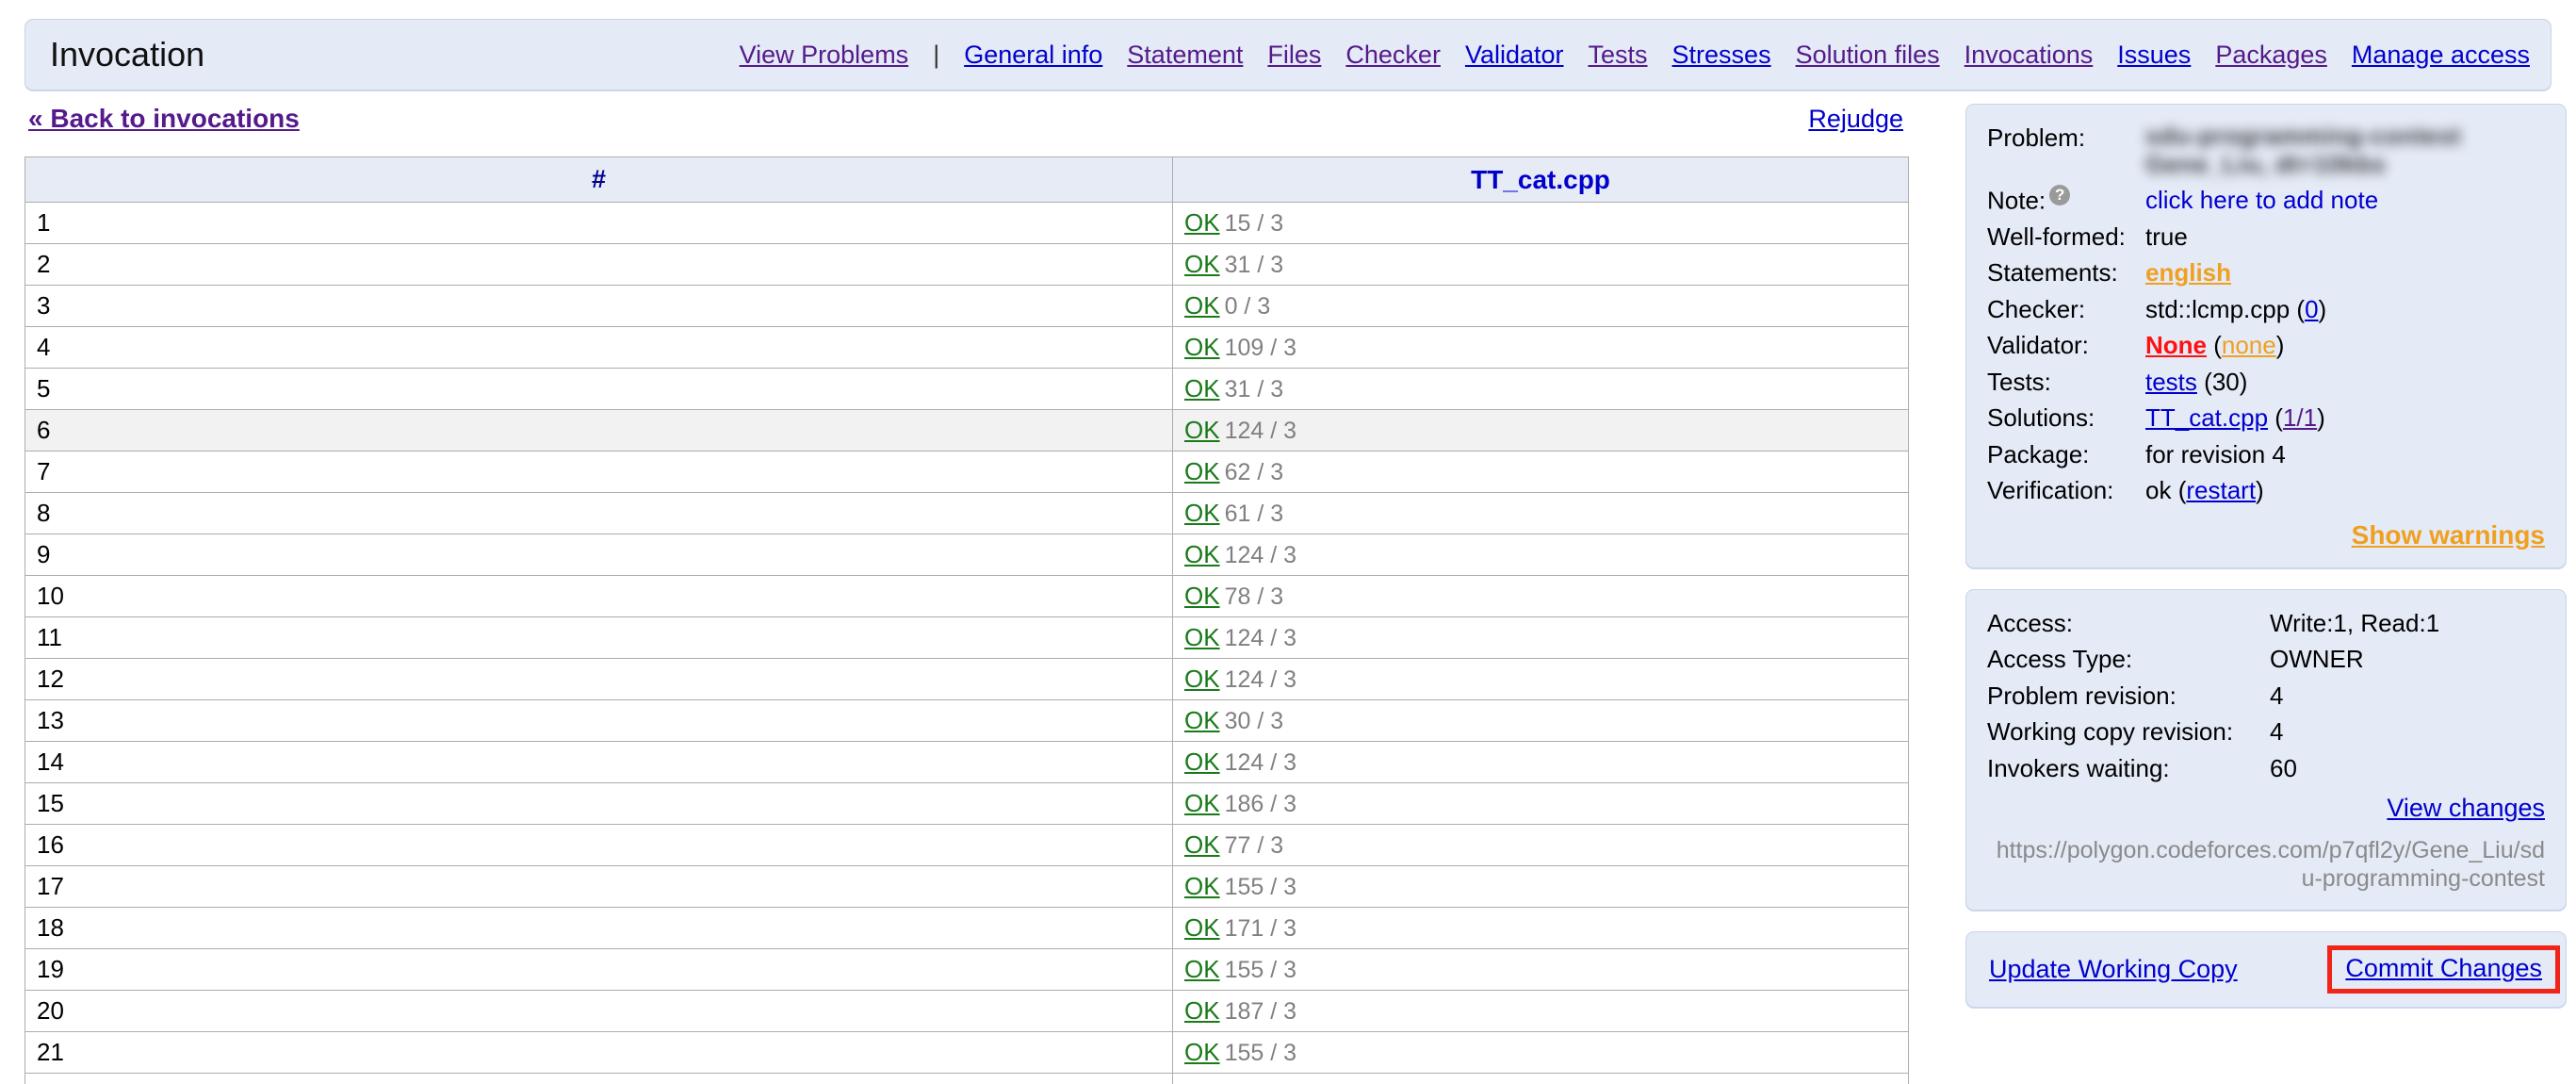  What do you see at coordinates (966, 762) in the screenshot?
I see `table-row: 14 OK 124 / 3` at bounding box center [966, 762].